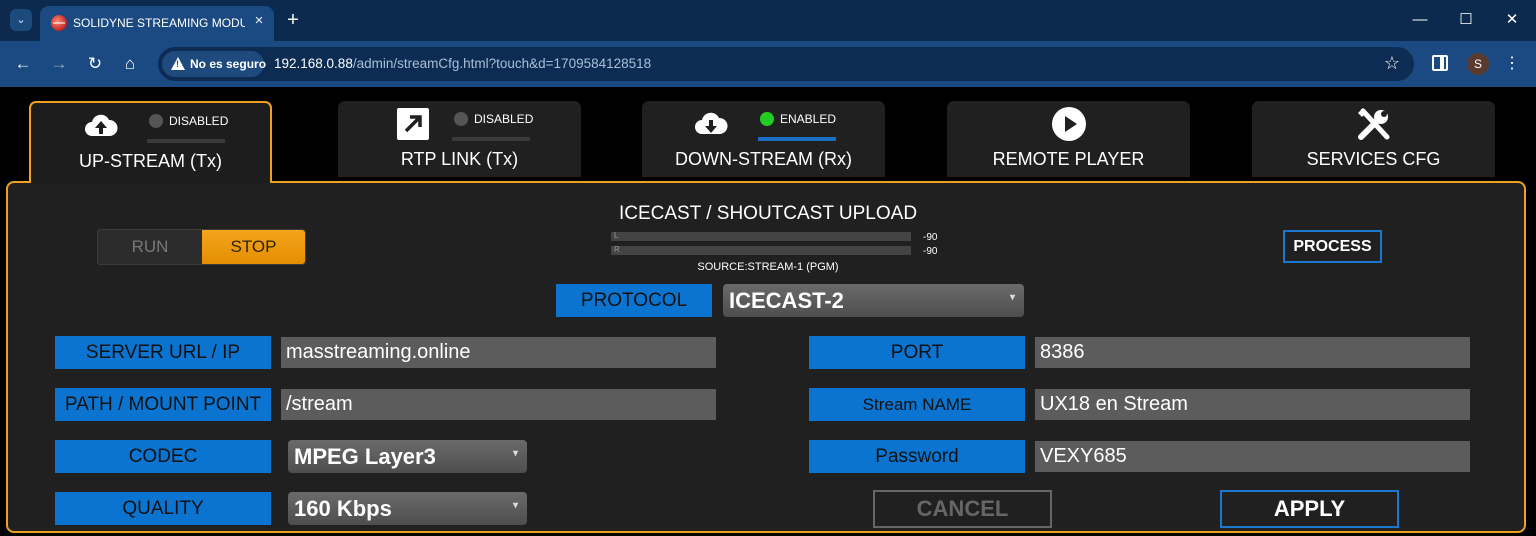  I want to click on tab-title: SOLIDYNE STREAMING MODUL, so click(159, 23).